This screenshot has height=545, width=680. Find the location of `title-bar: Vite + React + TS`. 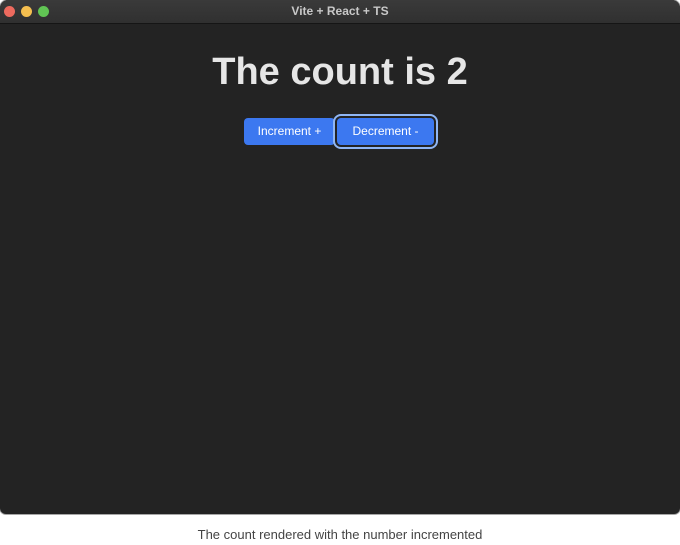

title-bar: Vite + React + TS is located at coordinates (340, 12).